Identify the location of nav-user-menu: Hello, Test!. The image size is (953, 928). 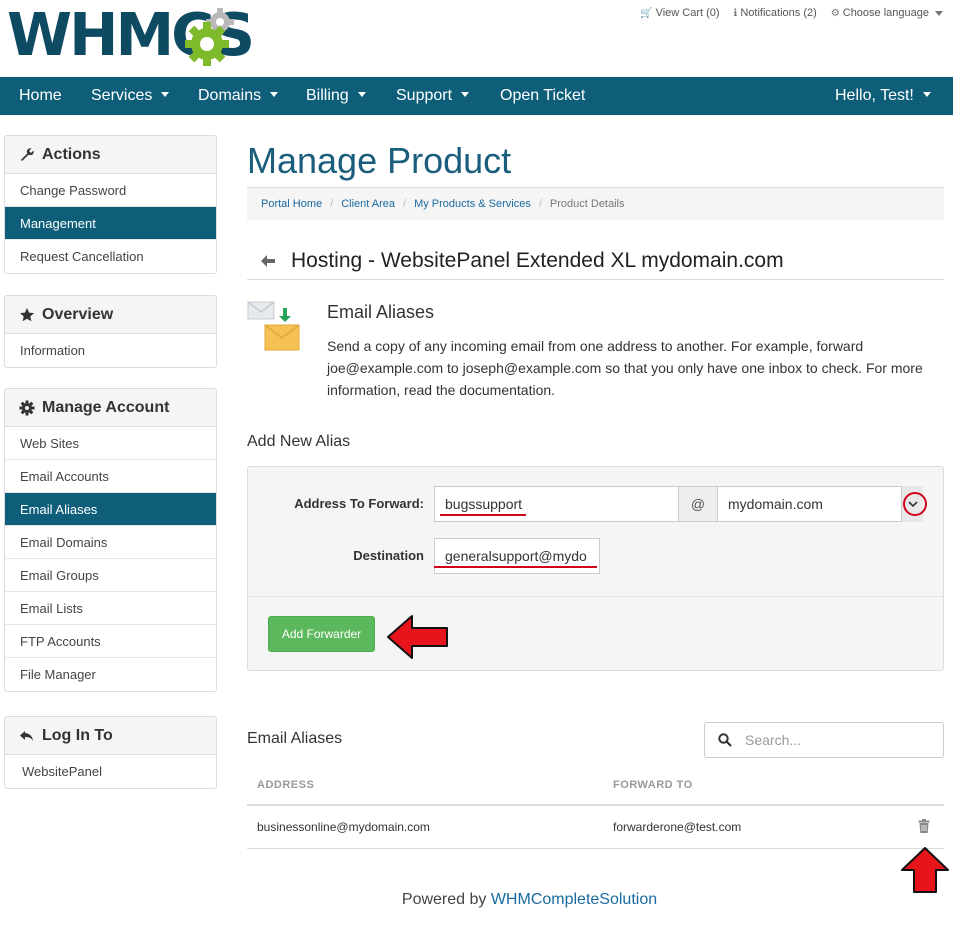
(883, 96).